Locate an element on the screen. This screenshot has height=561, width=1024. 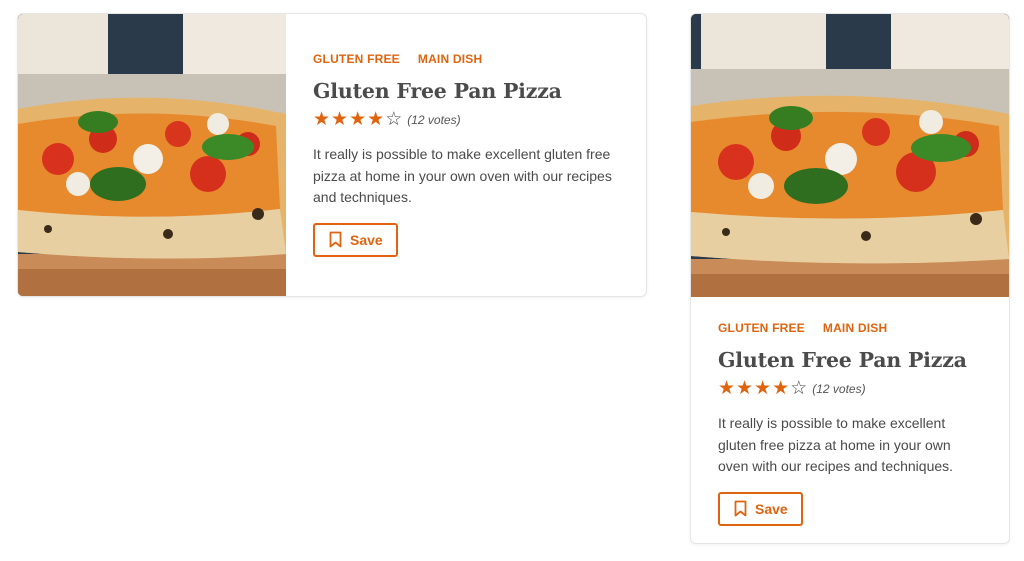
pizza-image is located at coordinates (152, 155).